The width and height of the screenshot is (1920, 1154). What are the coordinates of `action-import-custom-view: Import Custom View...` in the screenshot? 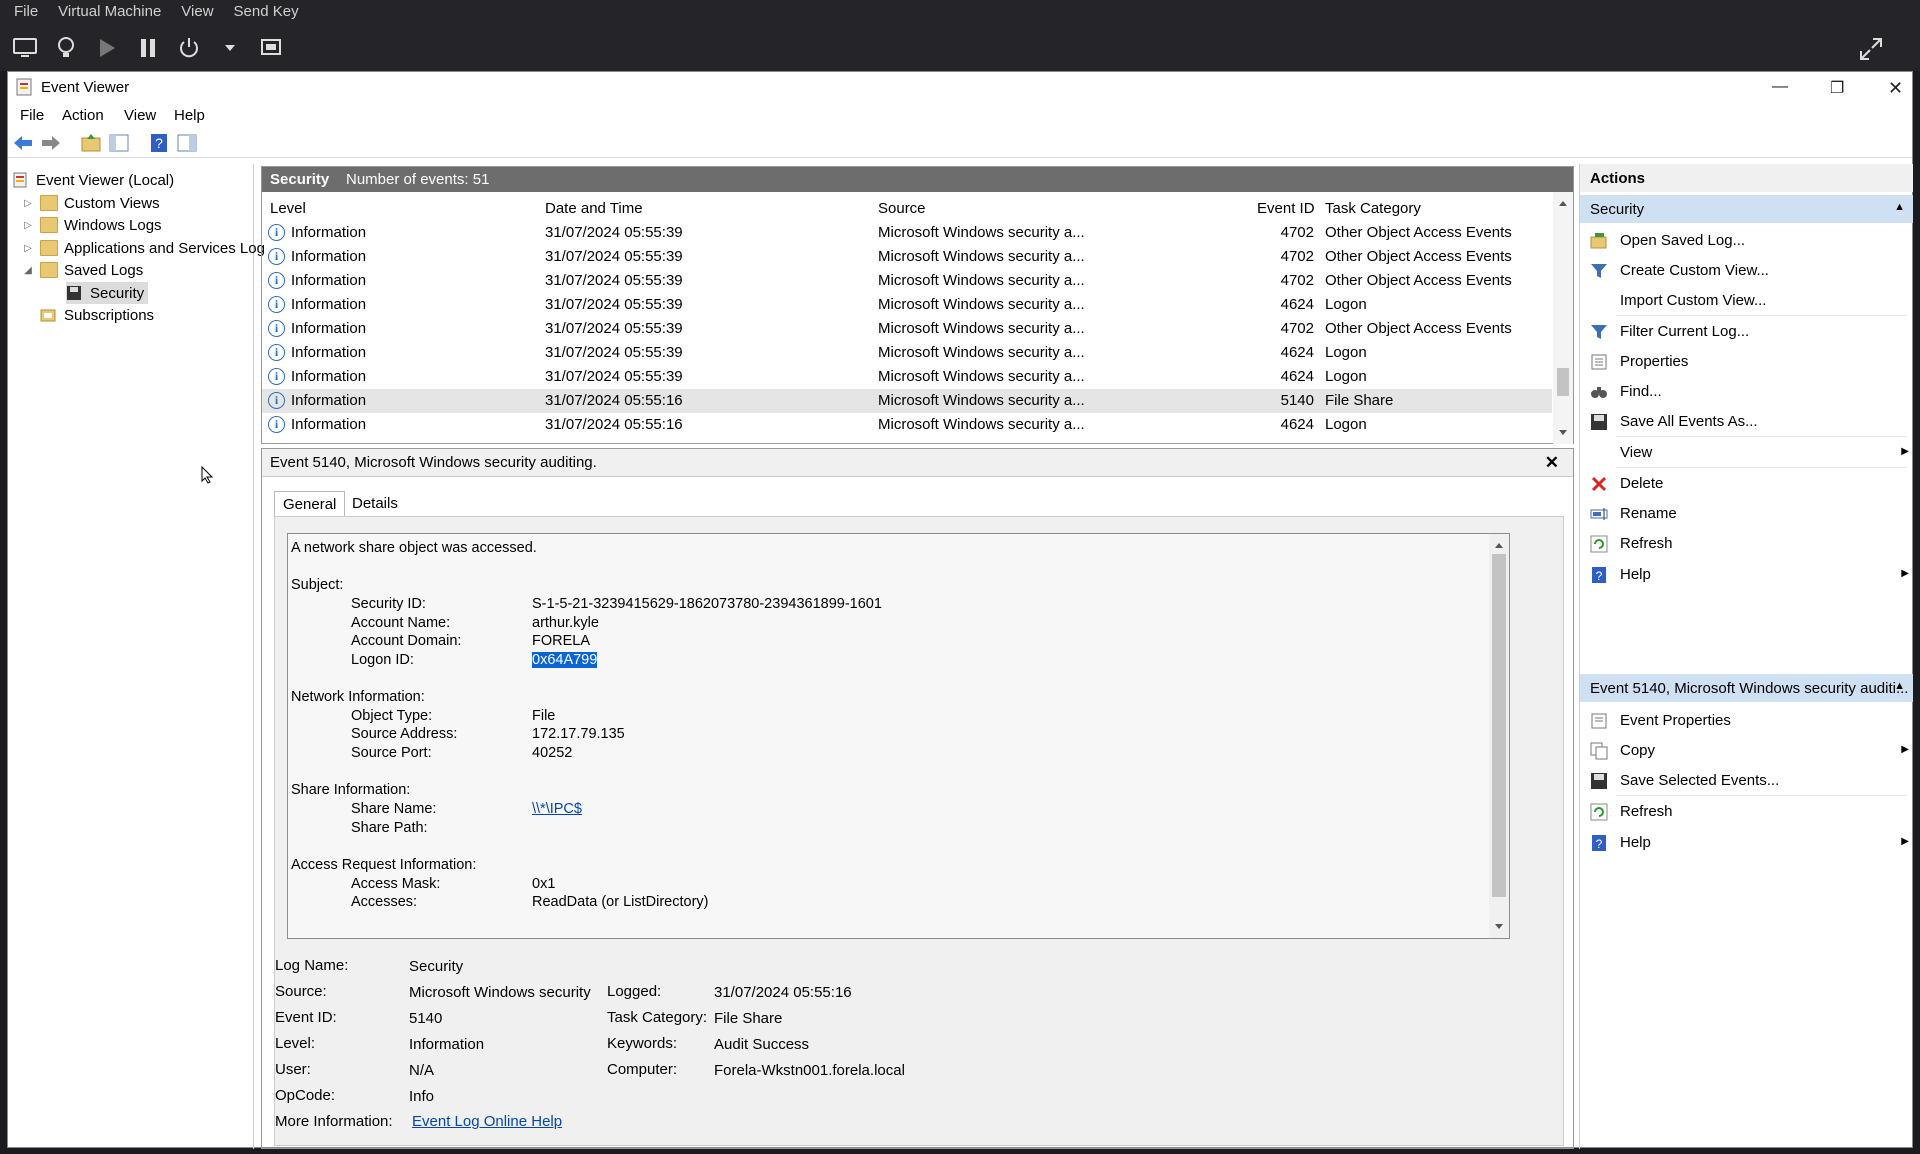 It's located at (1746, 301).